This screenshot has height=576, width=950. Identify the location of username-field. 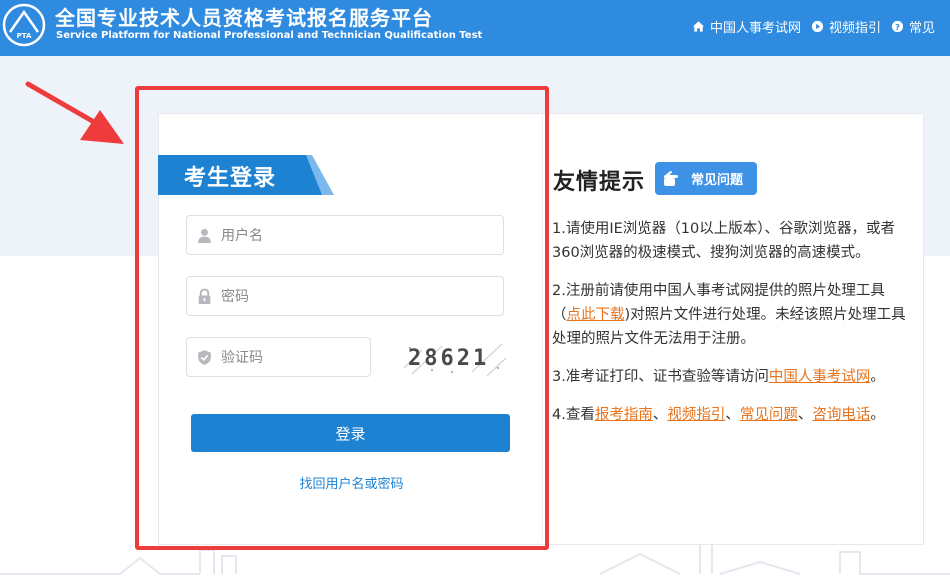
(345, 235).